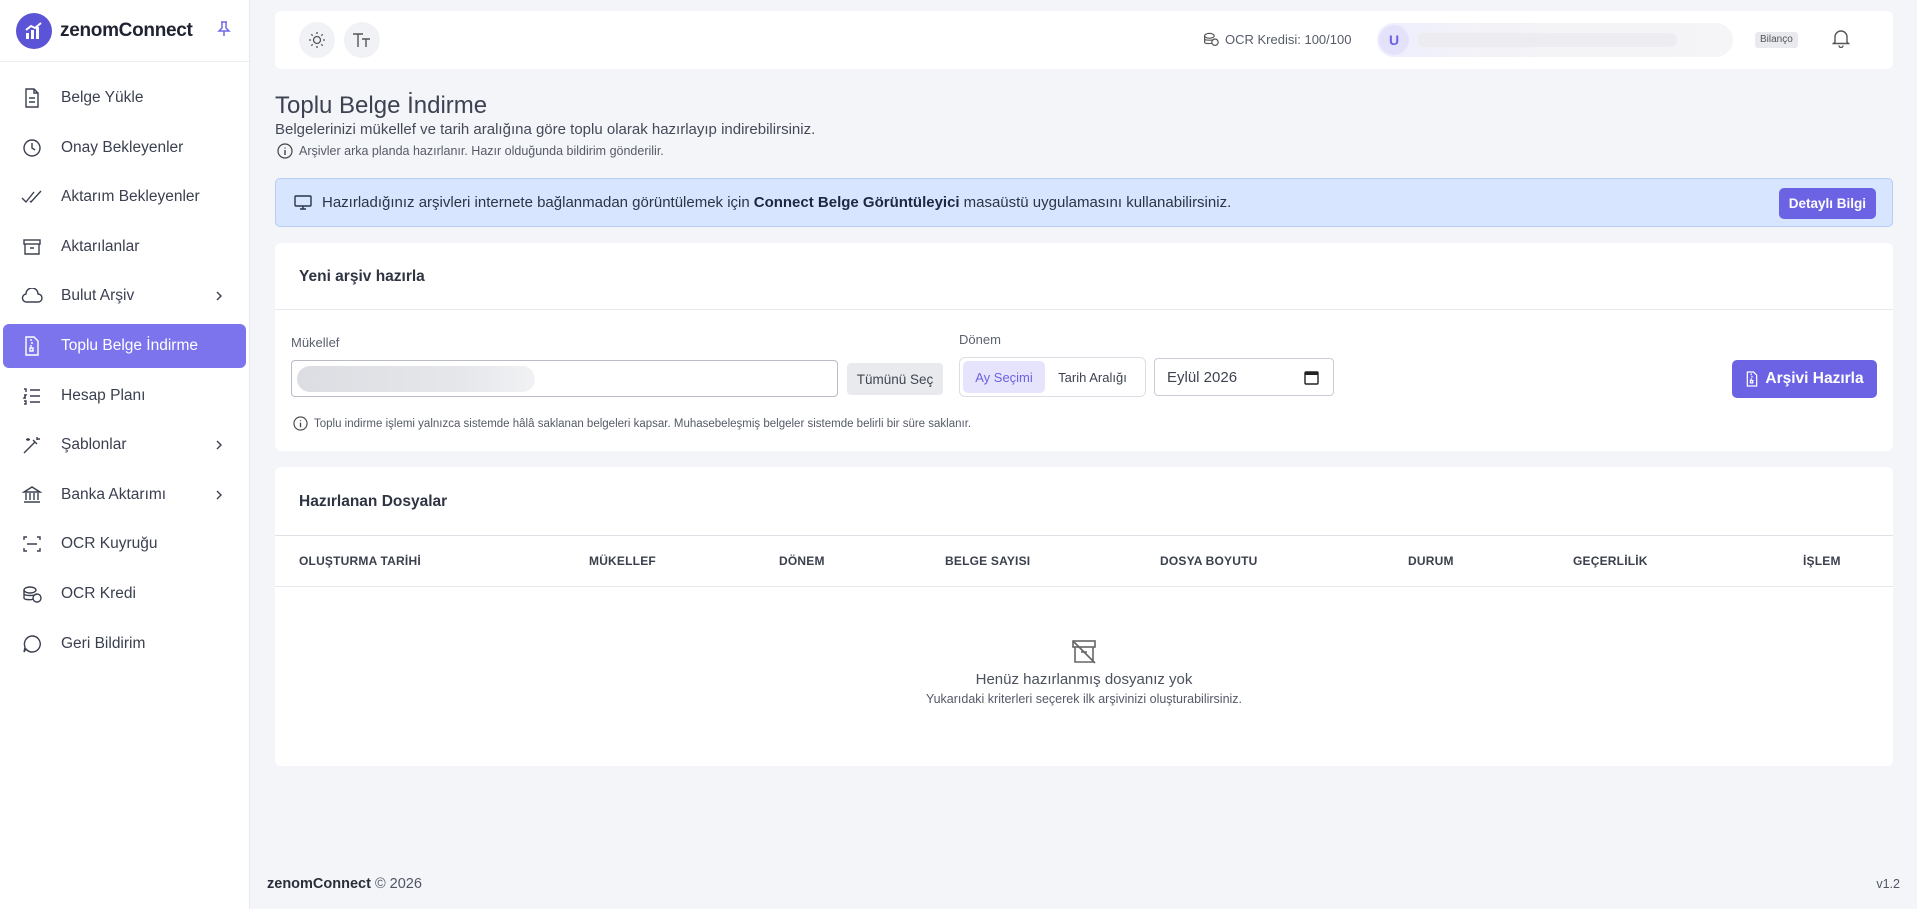 This screenshot has width=1917, height=909. I want to click on theme-toggle-button, so click(317, 40).